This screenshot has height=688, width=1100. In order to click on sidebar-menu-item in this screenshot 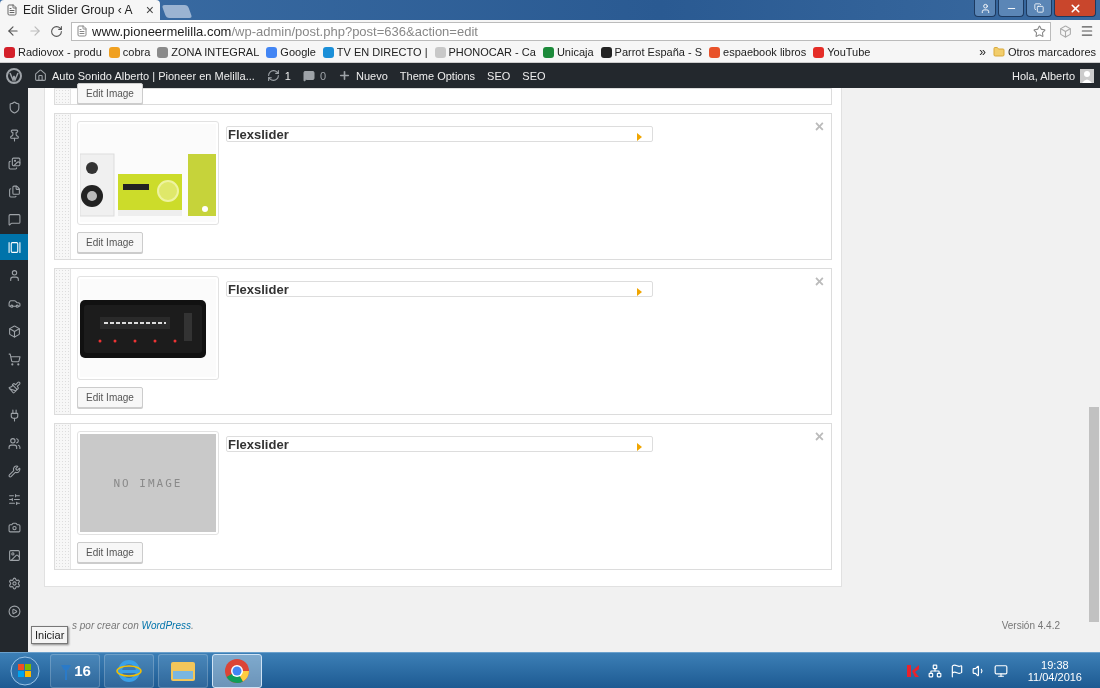, I will do `click(14, 247)`.